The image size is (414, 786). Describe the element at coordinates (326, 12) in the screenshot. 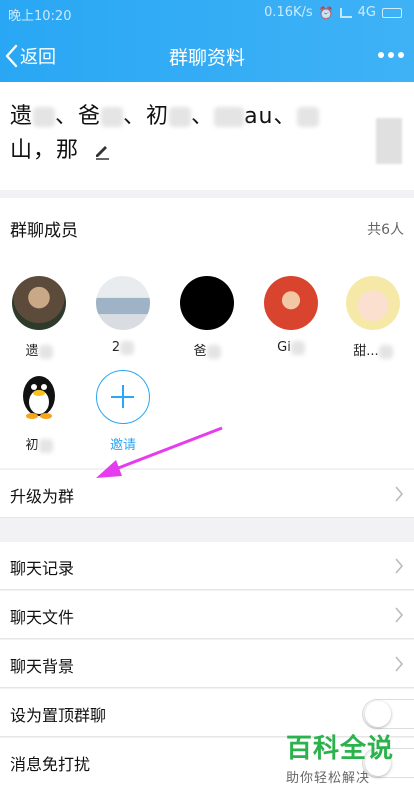

I see `alarm-icon: ⏰` at that location.